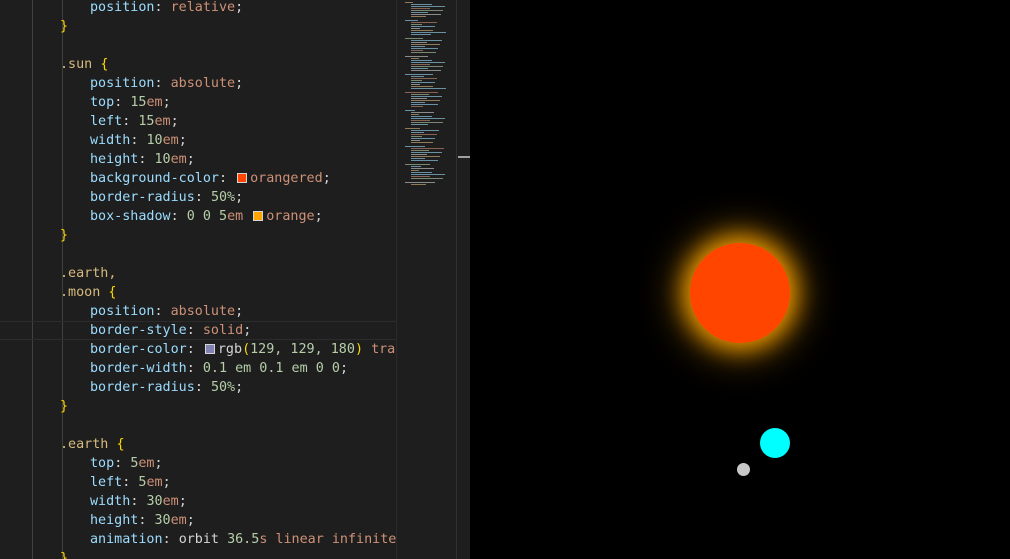 Image resolution: width=1010 pixels, height=559 pixels. Describe the element at coordinates (243, 349) in the screenshot. I see `code-line: border-color: rgb(129, 129, 180) trans` at that location.